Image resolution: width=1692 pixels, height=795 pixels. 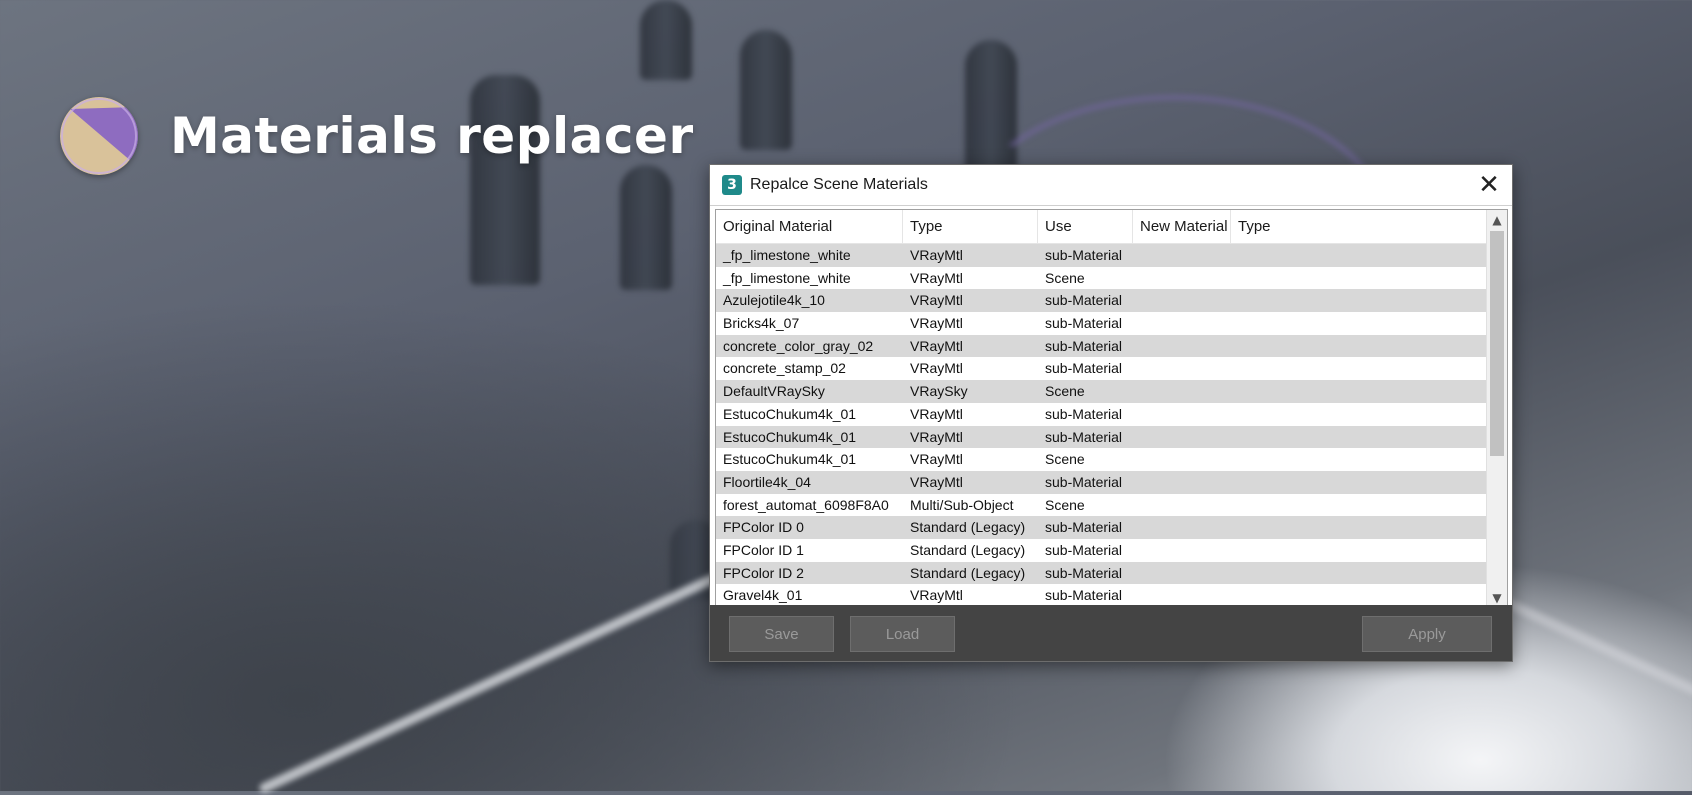 I want to click on close-icon: ✕, so click(x=1489, y=185).